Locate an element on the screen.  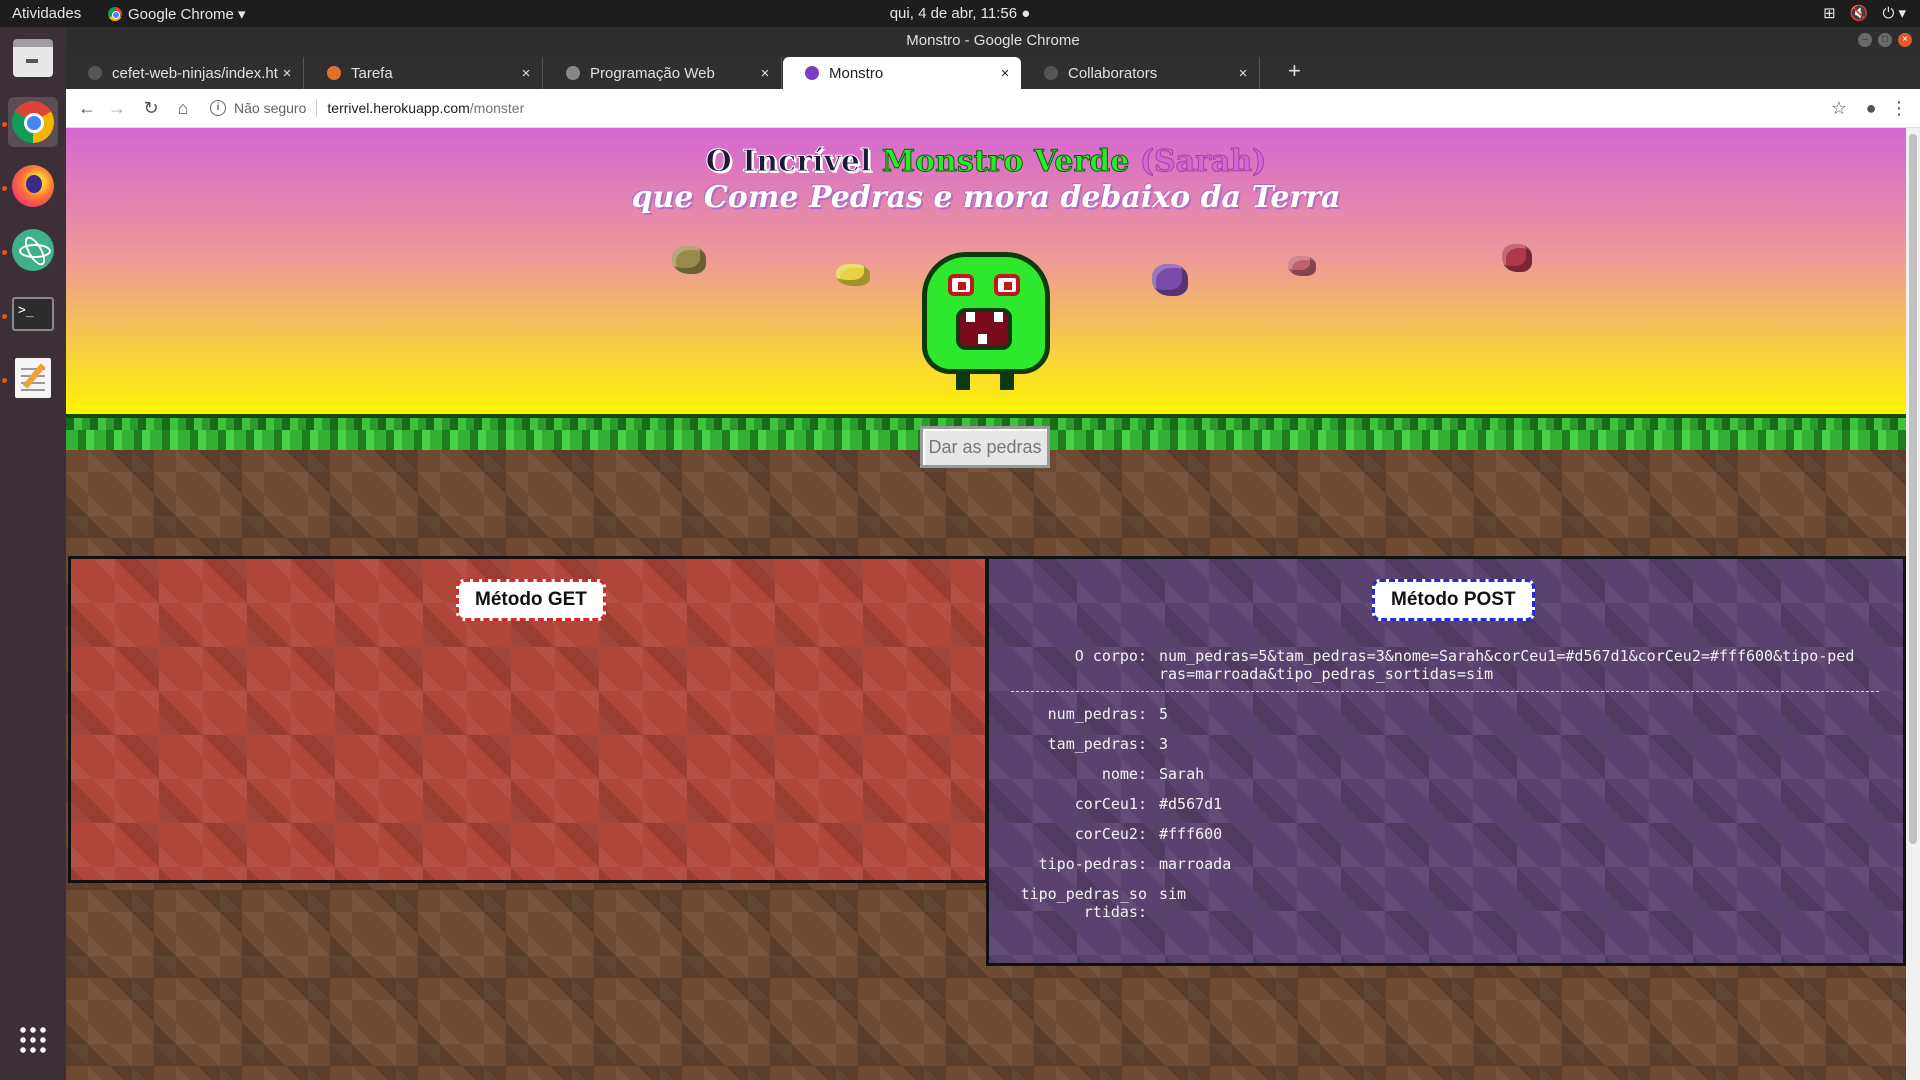
minimize-button: – is located at coordinates (1865, 40).